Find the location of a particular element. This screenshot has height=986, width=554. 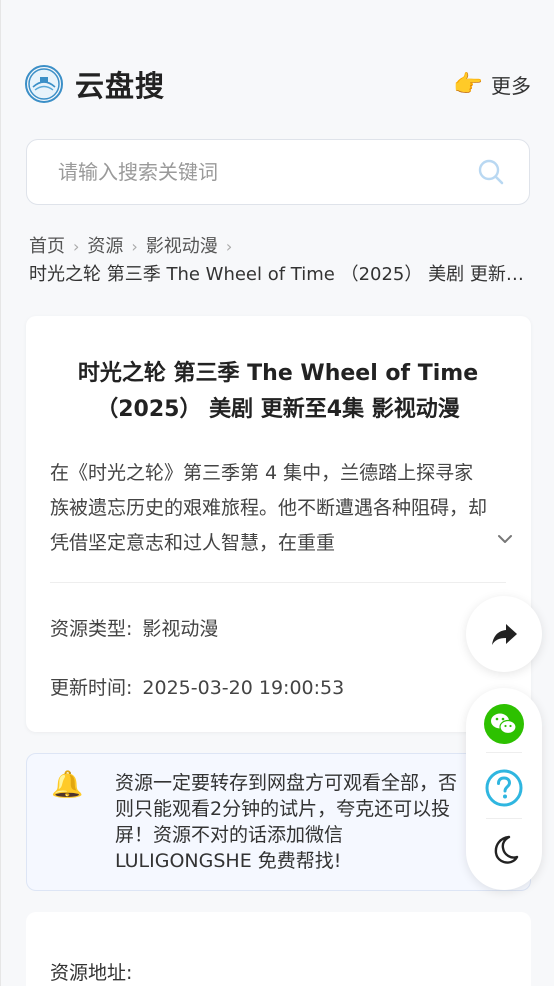

search-icon is located at coordinates (491, 172).